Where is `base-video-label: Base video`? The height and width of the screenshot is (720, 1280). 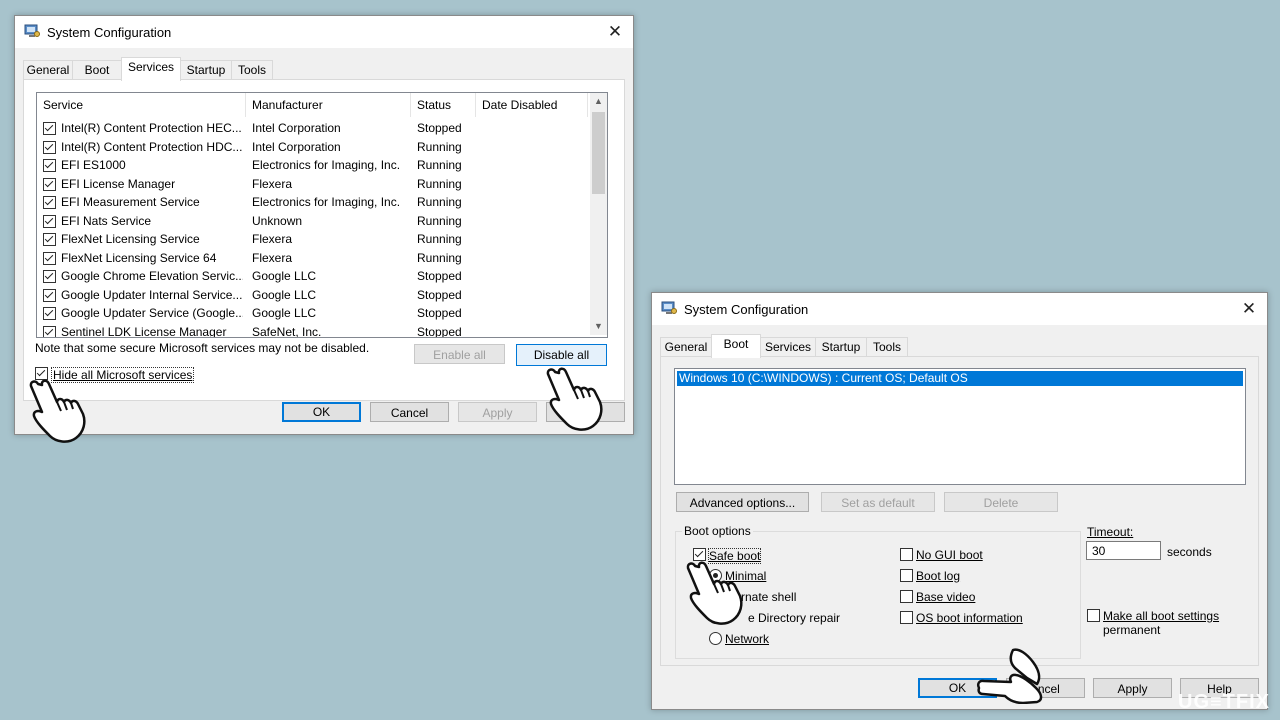
base-video-label: Base video is located at coordinates (945, 597).